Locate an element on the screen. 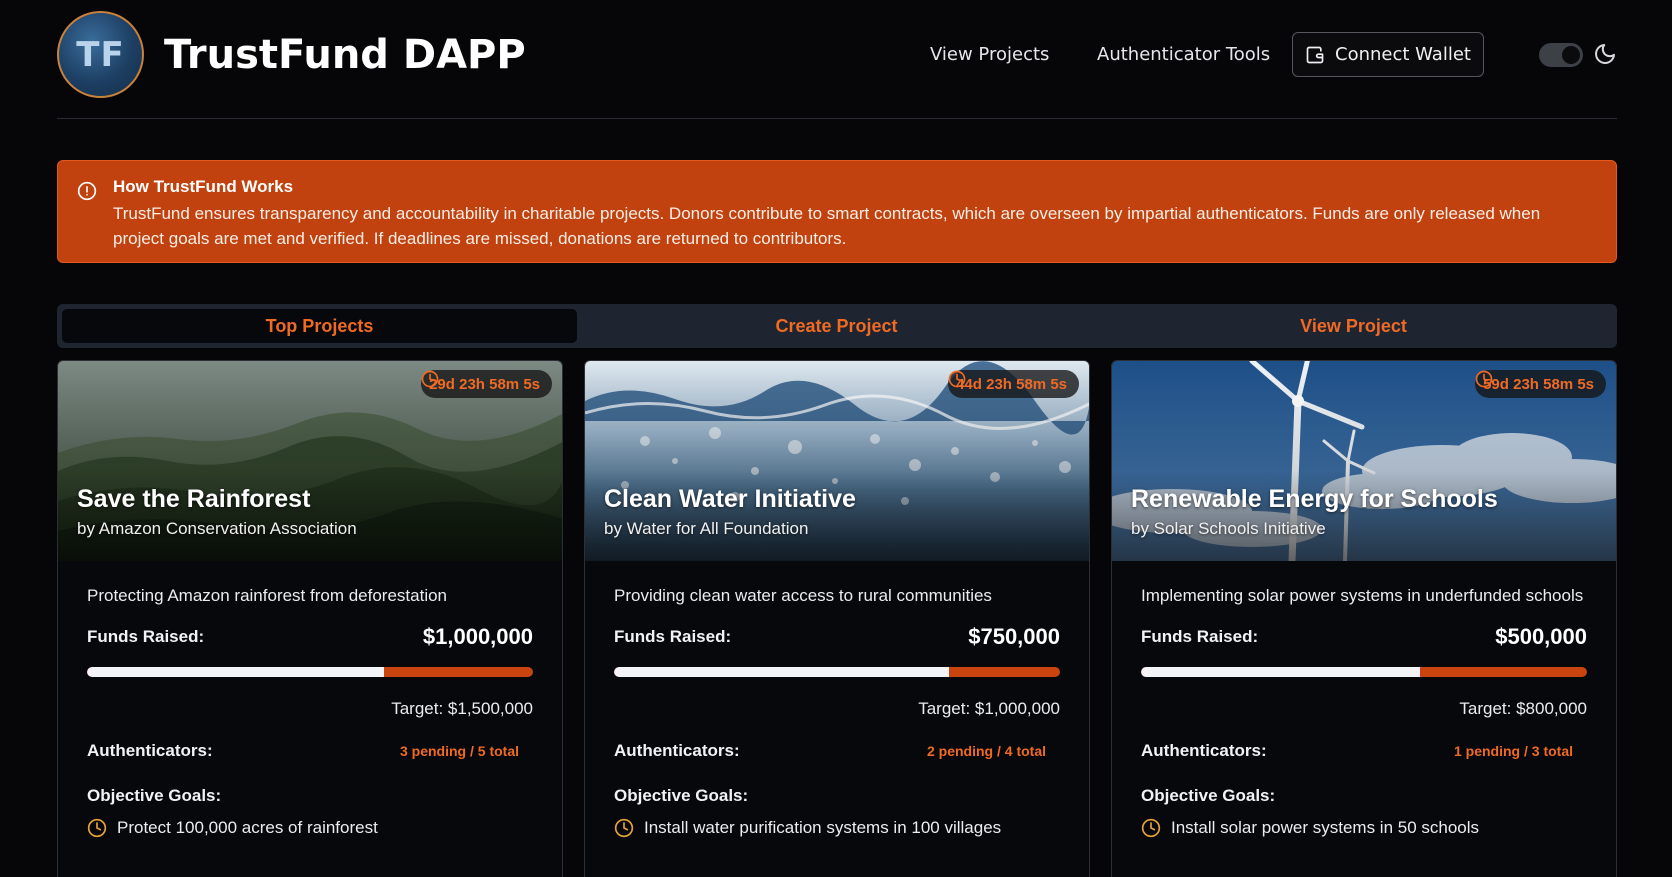  project-organization: by Amazon Conservation Association is located at coordinates (217, 528).